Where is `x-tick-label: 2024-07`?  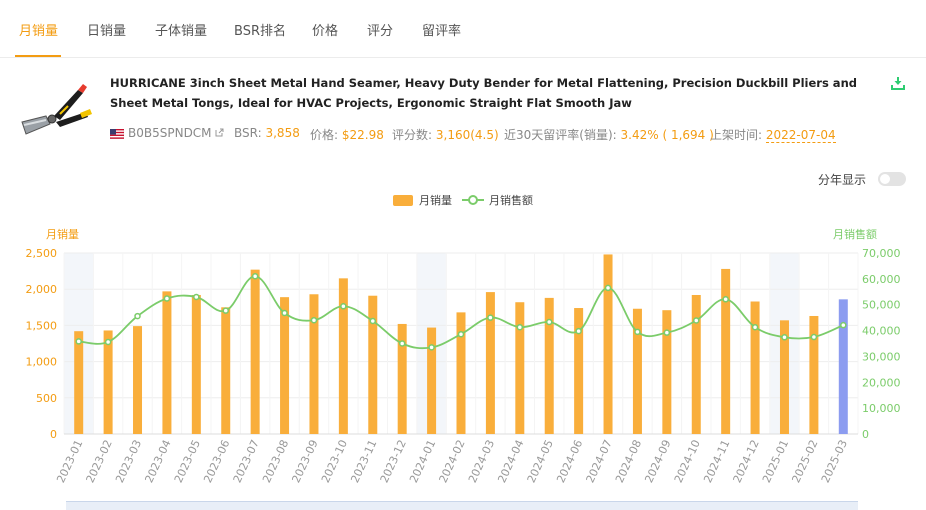
x-tick-label: 2024-07 is located at coordinates (599, 461).